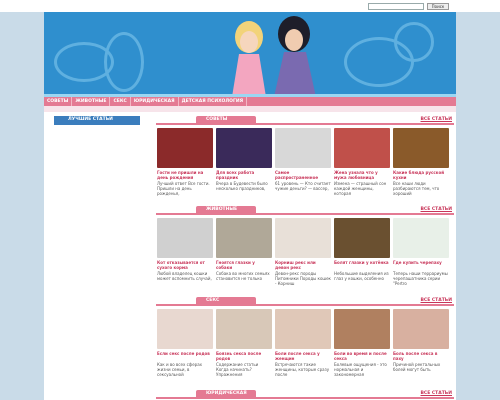 The image size is (500, 400). Describe the element at coordinates (305, 120) in the screenshot. I see `section-header: СОВЕТЫ ВСЕ СТАТЬИ` at that location.